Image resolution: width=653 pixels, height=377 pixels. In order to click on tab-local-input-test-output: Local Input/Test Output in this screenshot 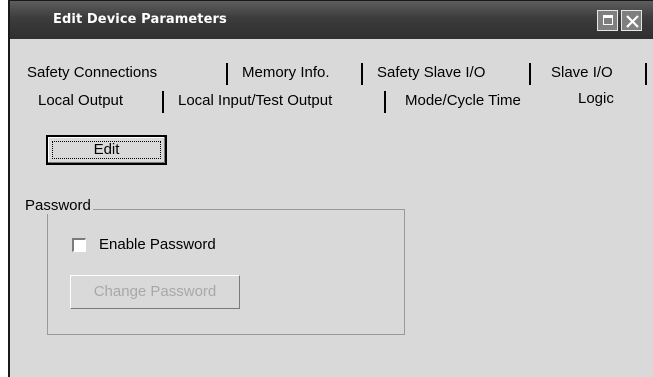, I will do `click(275, 101)`.